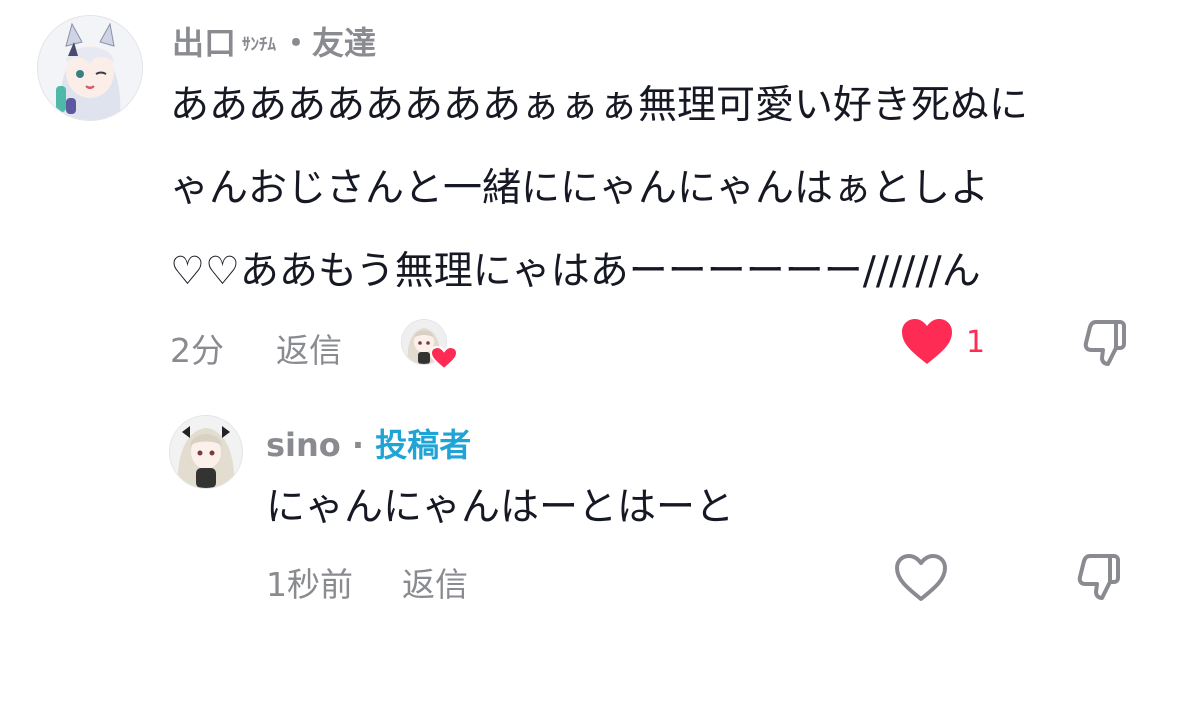 Image resolution: width=1178 pixels, height=703 pixels. I want to click on comment-timestamp: 1秒前, so click(309, 584).